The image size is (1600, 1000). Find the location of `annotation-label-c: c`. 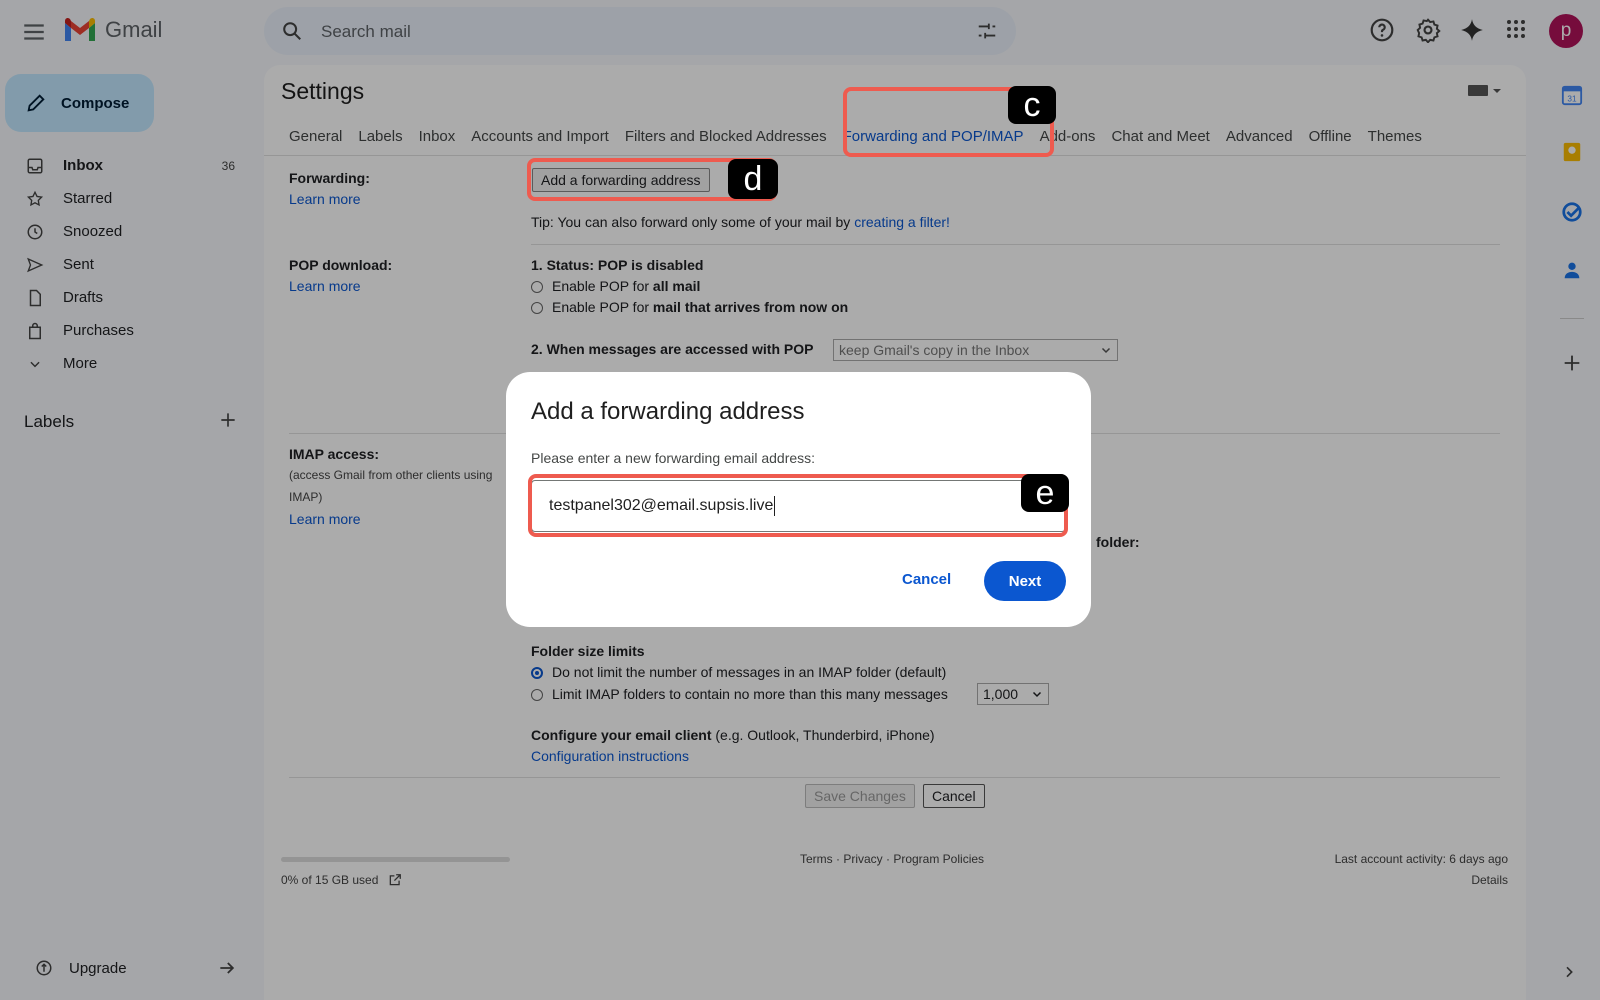

annotation-label-c: c is located at coordinates (1032, 105).